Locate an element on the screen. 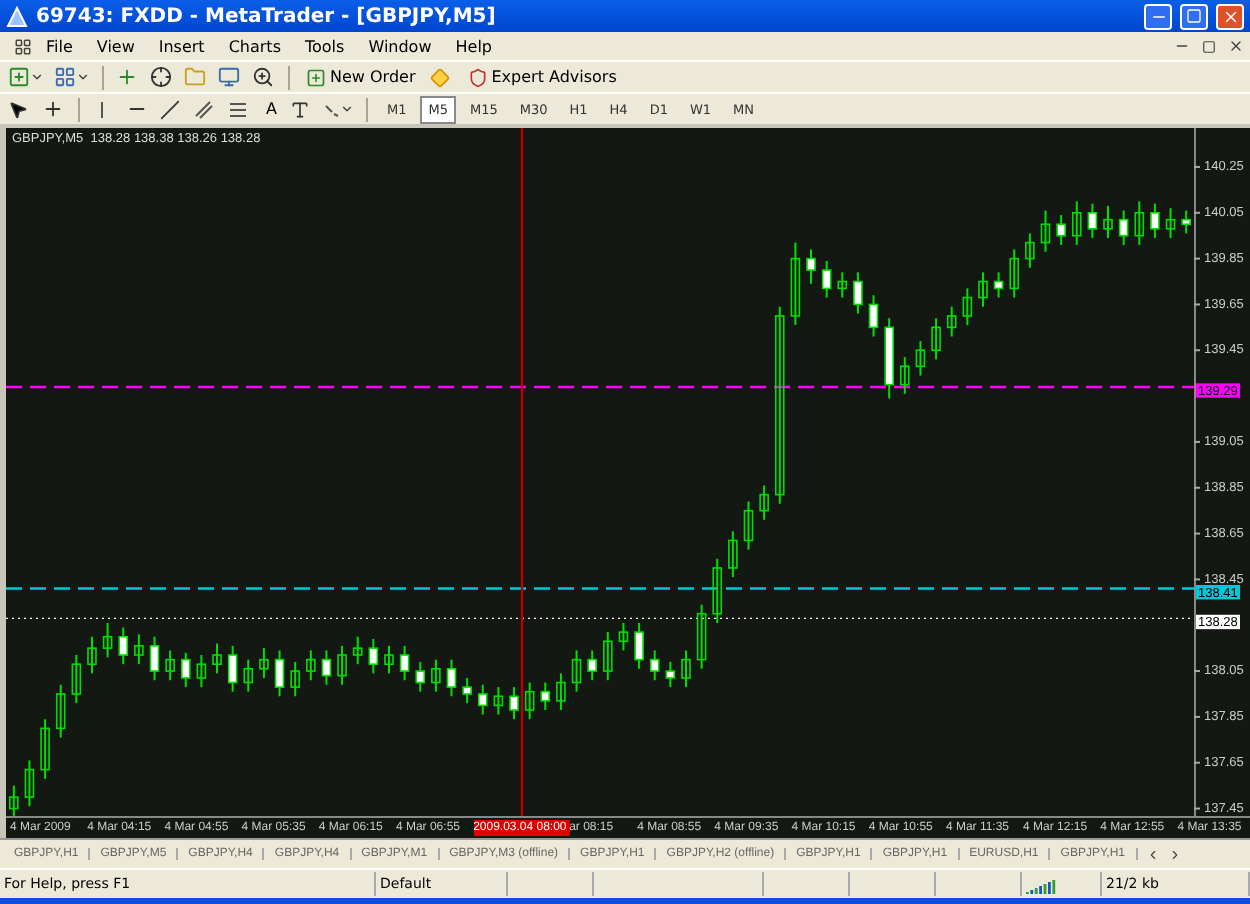 Image resolution: width=1250 pixels, height=904 pixels. expert-advisors-button: Expert Advisors is located at coordinates (542, 77).